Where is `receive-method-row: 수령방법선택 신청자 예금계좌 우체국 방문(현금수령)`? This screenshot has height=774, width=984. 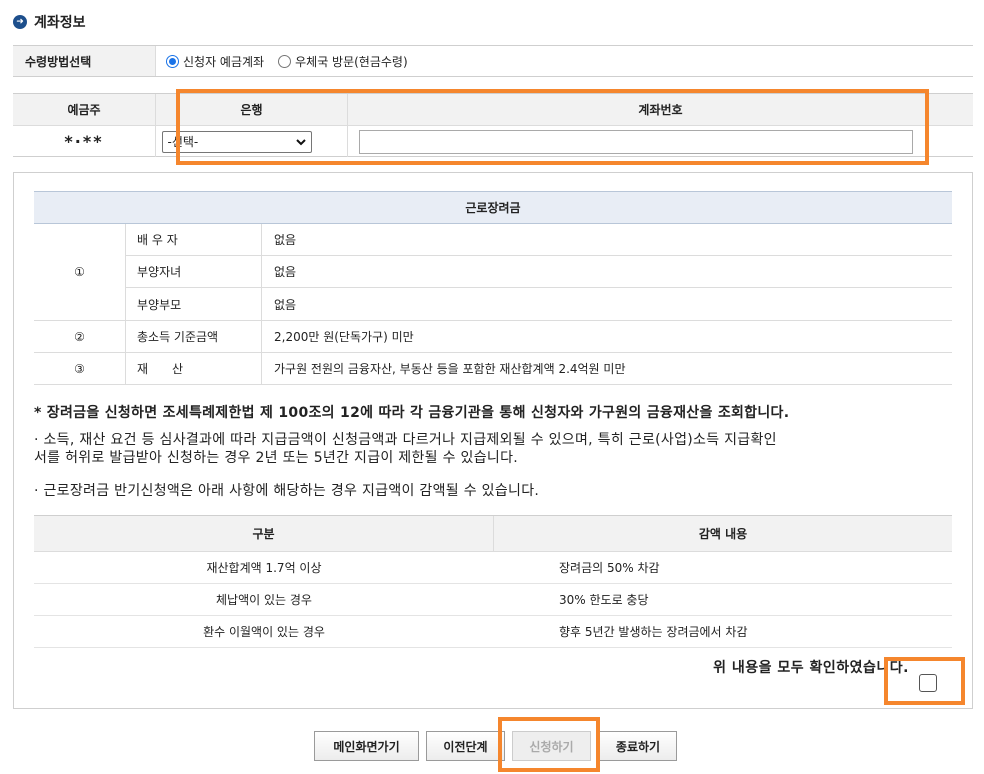 receive-method-row: 수령방법선택 신청자 예금계좌 우체국 방문(현금수령) is located at coordinates (493, 61).